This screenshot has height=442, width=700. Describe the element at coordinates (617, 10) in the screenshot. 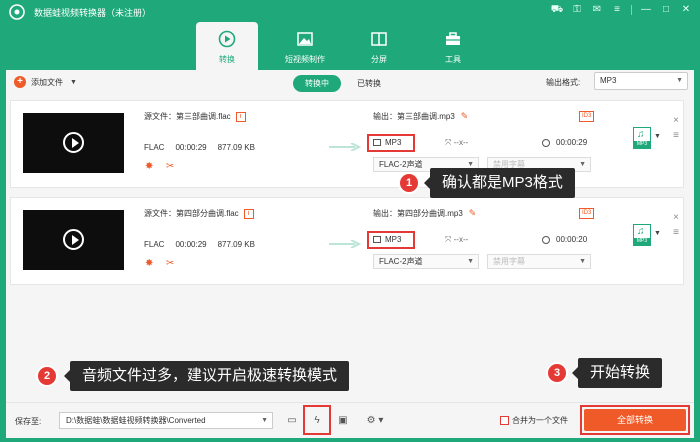

I see `menu-icon: ≡` at that location.